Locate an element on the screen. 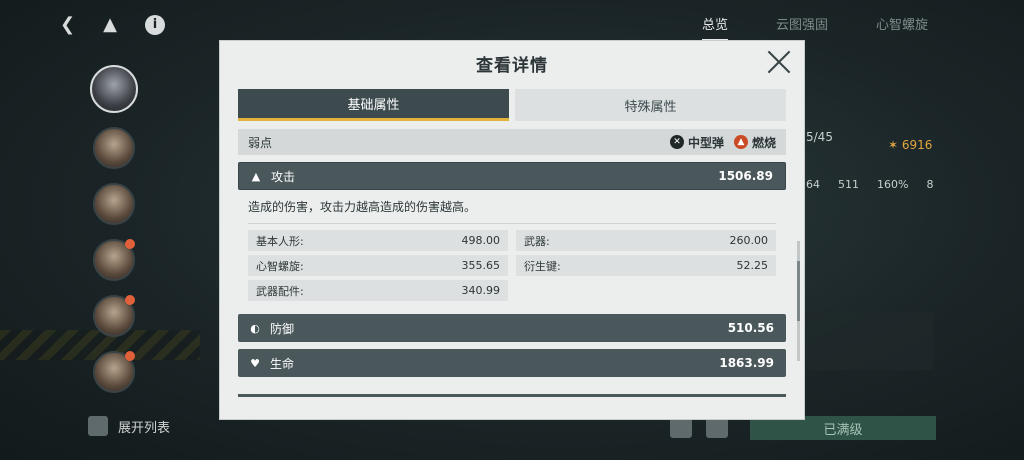  attack-description: 造成的伤害，攻击力越高造成的伤害越高。 is located at coordinates (512, 211).